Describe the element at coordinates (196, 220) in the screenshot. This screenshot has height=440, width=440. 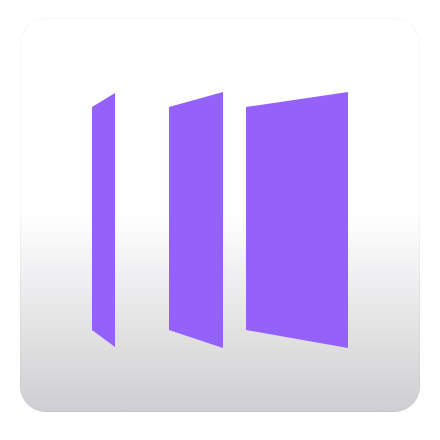
I see `logo-panel-medium` at that location.